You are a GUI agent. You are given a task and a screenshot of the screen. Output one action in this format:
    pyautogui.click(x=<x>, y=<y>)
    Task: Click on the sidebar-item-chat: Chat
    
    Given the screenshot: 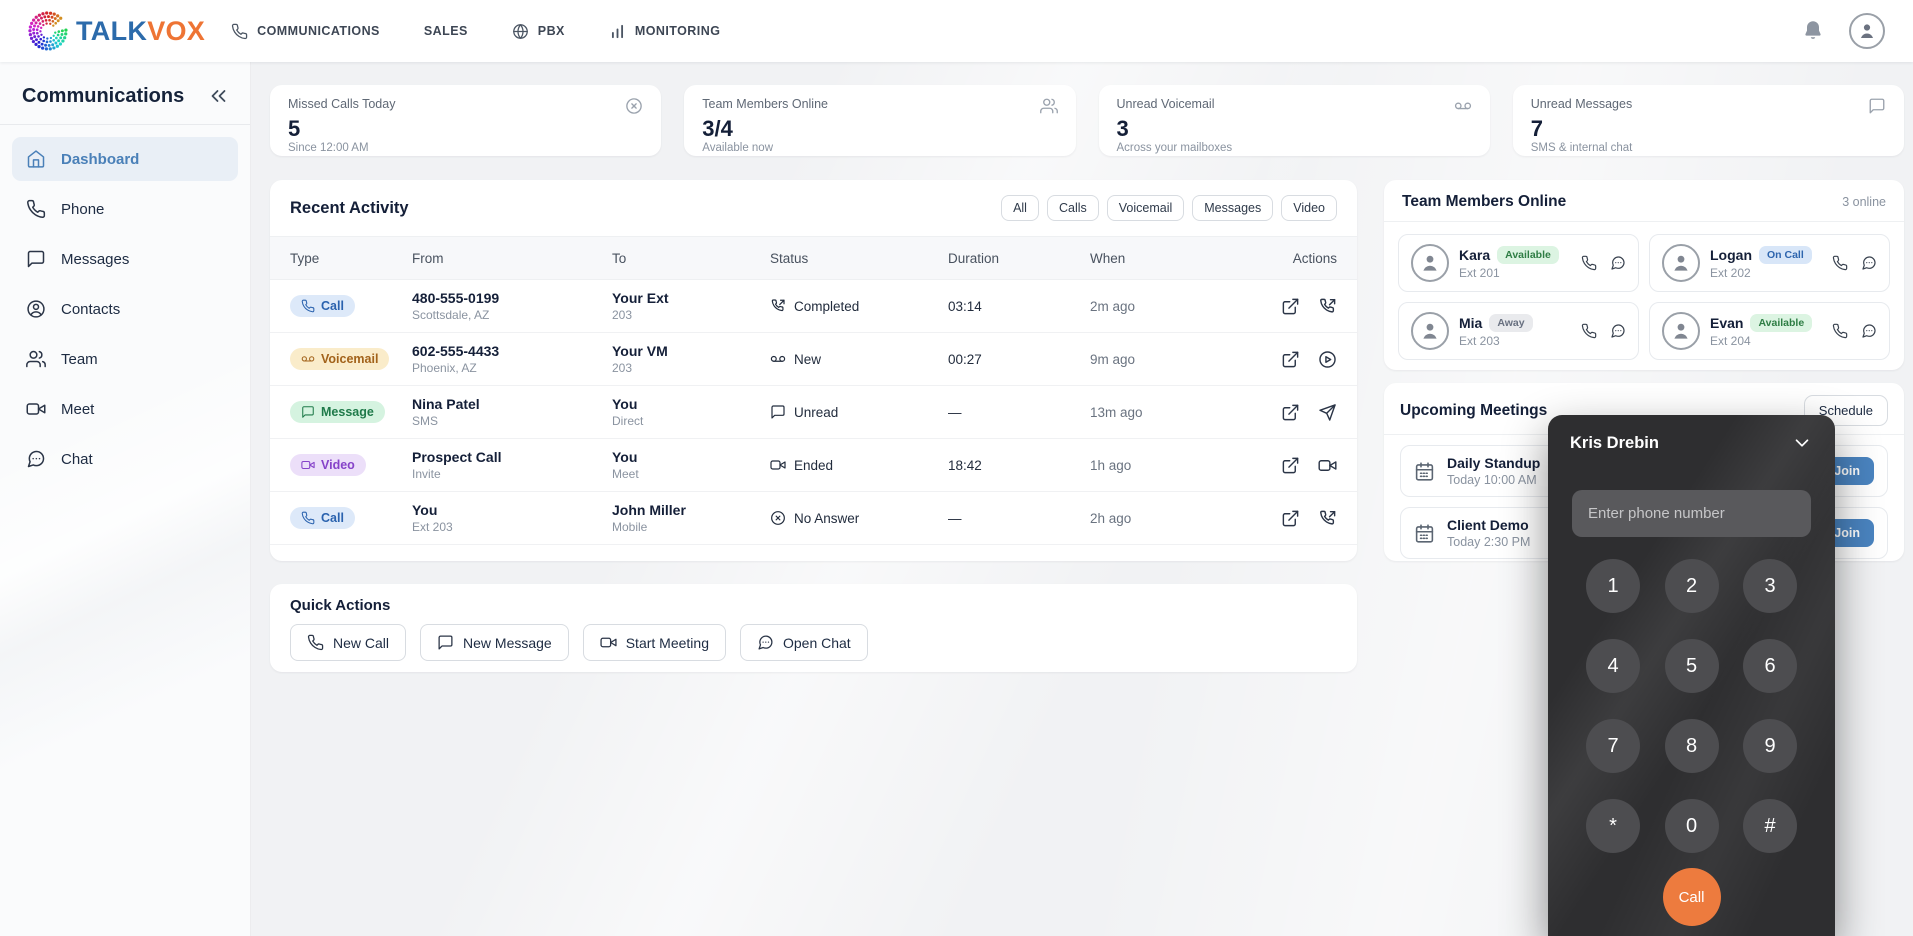 What is the action you would take?
    pyautogui.click(x=125, y=459)
    